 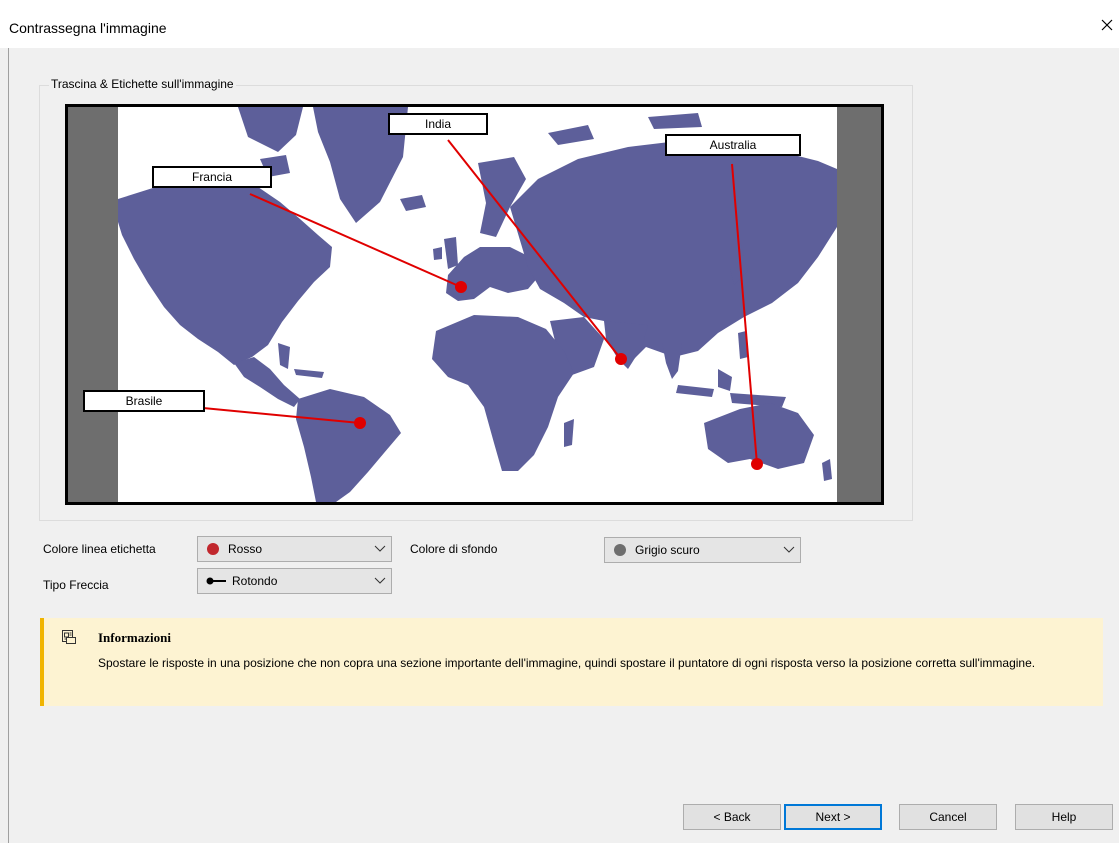 I want to click on help-button: Help, so click(x=1064, y=817).